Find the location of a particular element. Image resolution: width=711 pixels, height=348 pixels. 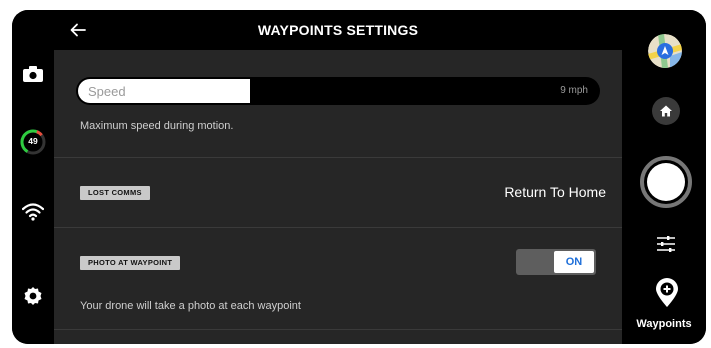

sliders-icon is located at coordinates (666, 244).